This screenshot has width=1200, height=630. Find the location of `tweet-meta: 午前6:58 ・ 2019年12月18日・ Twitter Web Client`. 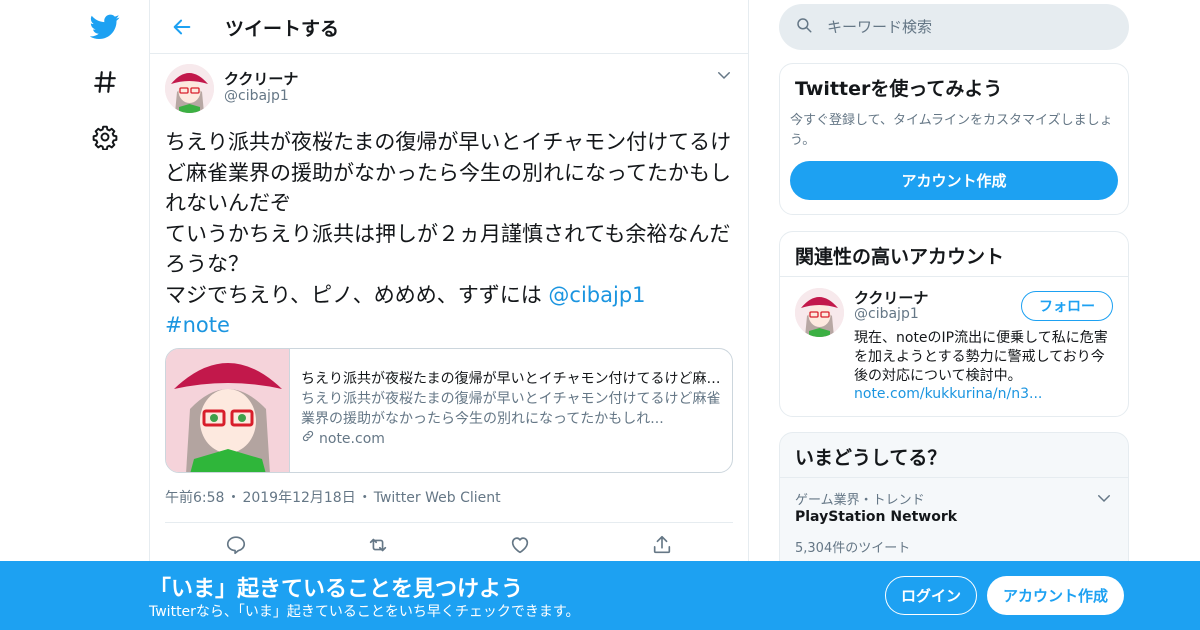

tweet-meta: 午前6:58 ・ 2019年12月18日・ Twitter Web Client is located at coordinates (334, 497).